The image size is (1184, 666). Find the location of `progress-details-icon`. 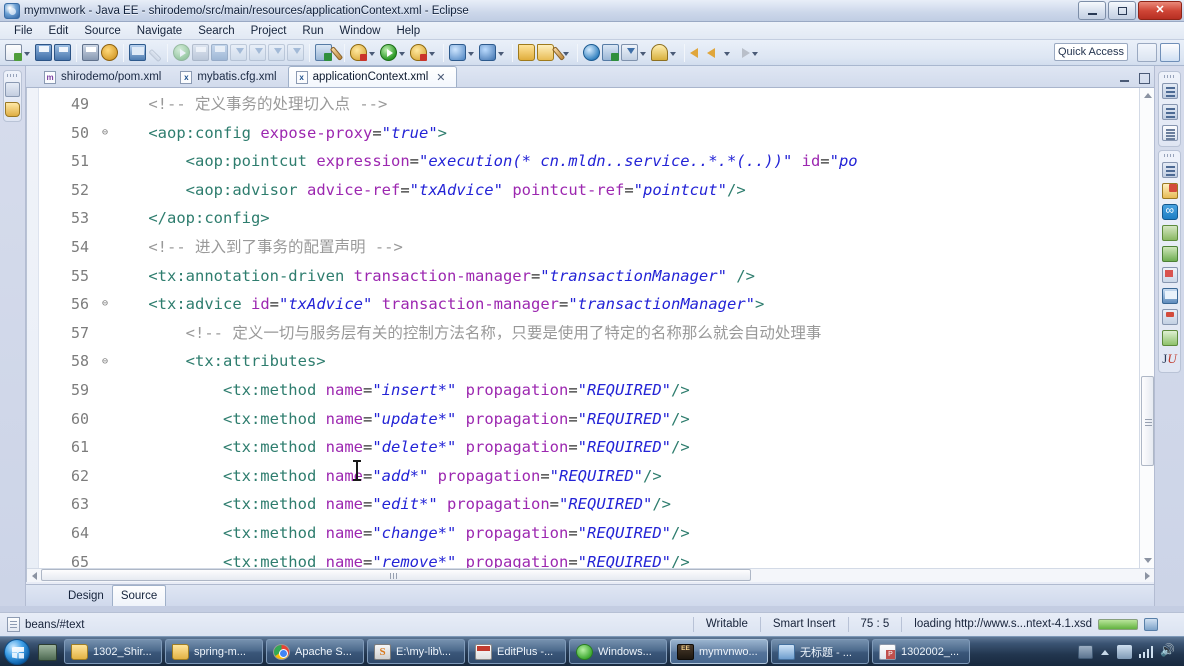

progress-details-icon is located at coordinates (1151, 624).